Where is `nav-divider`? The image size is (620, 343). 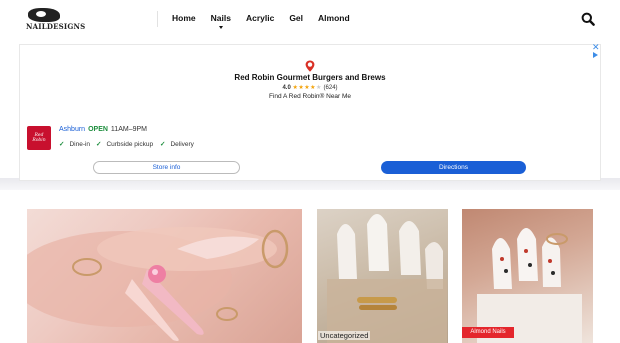 nav-divider is located at coordinates (157, 19).